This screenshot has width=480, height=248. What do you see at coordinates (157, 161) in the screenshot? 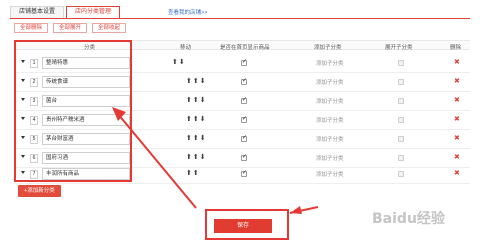
I see `annotation-arrow-line` at bounding box center [157, 161].